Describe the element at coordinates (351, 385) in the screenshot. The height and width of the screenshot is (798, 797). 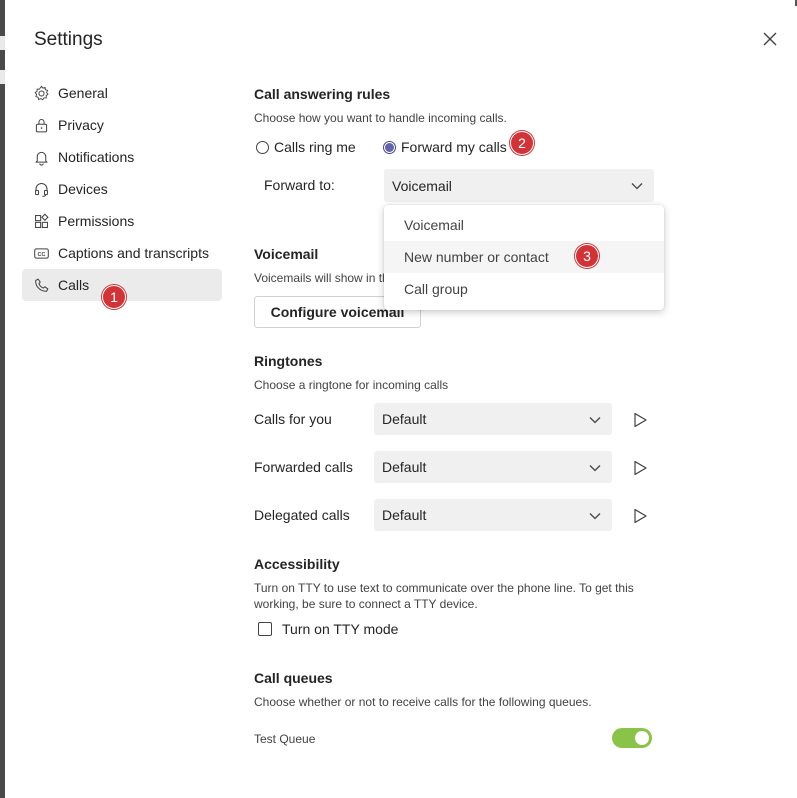
I see `ringtones-description: Choose a ringtone for incoming calls` at that location.